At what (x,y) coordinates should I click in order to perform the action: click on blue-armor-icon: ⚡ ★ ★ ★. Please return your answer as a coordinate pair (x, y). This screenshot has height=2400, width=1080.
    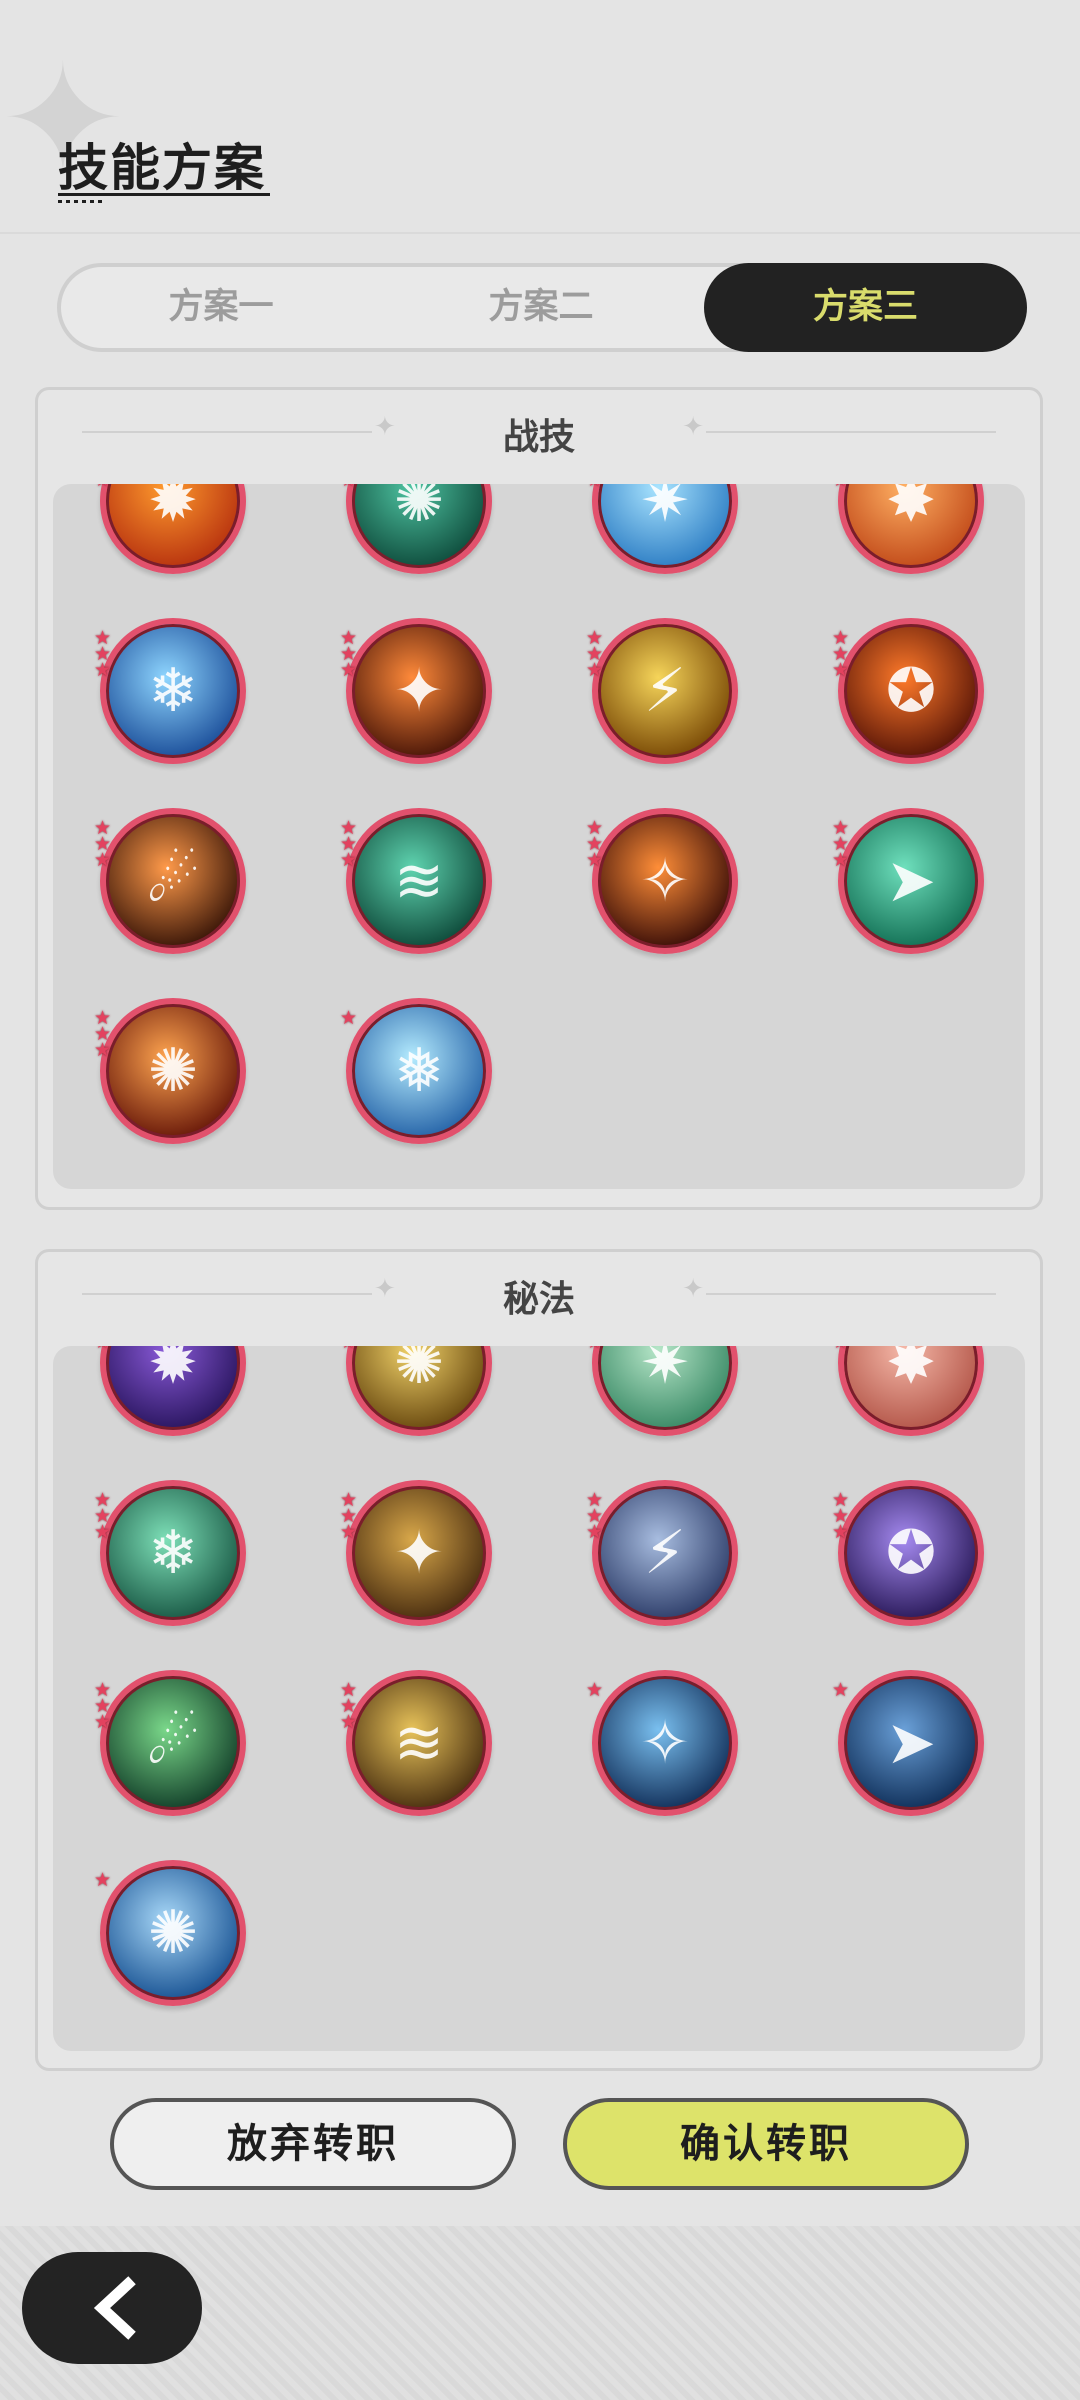
    Looking at the image, I should click on (662, 1553).